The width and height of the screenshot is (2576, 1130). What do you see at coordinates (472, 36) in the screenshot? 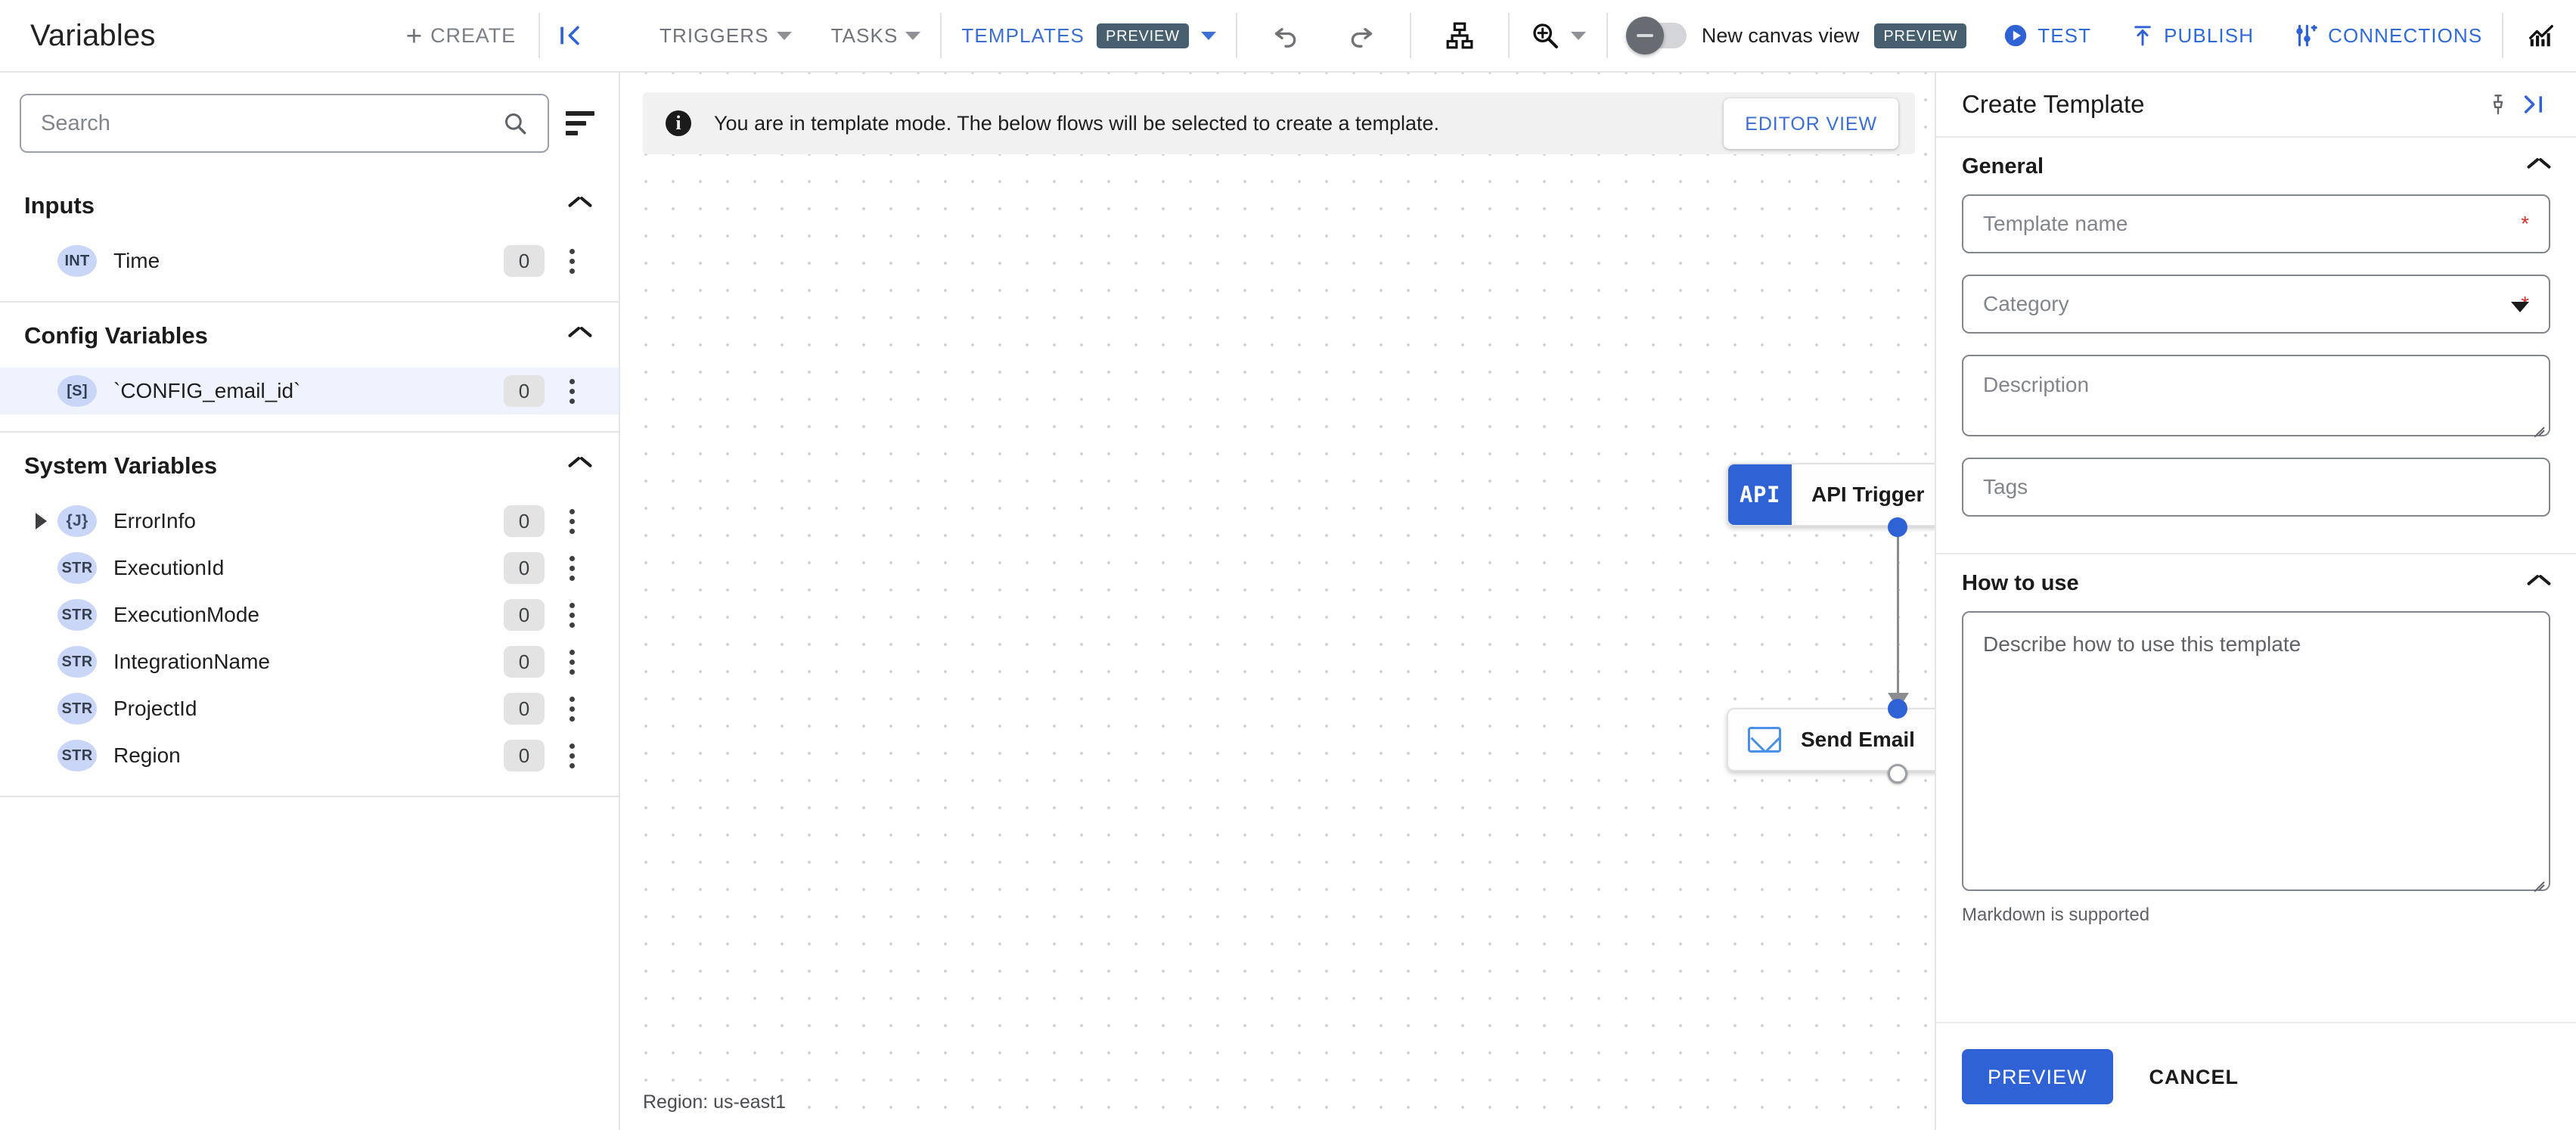
I see `create-variable-button: + CREATE` at bounding box center [472, 36].